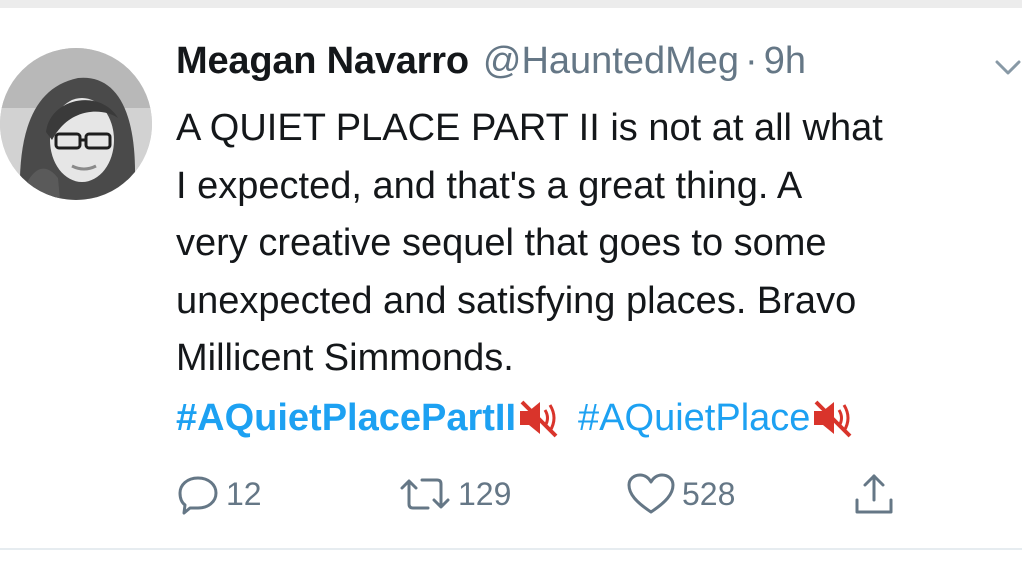 This screenshot has width=1022, height=574. What do you see at coordinates (511, 549) in the screenshot?
I see `bottom-divider` at bounding box center [511, 549].